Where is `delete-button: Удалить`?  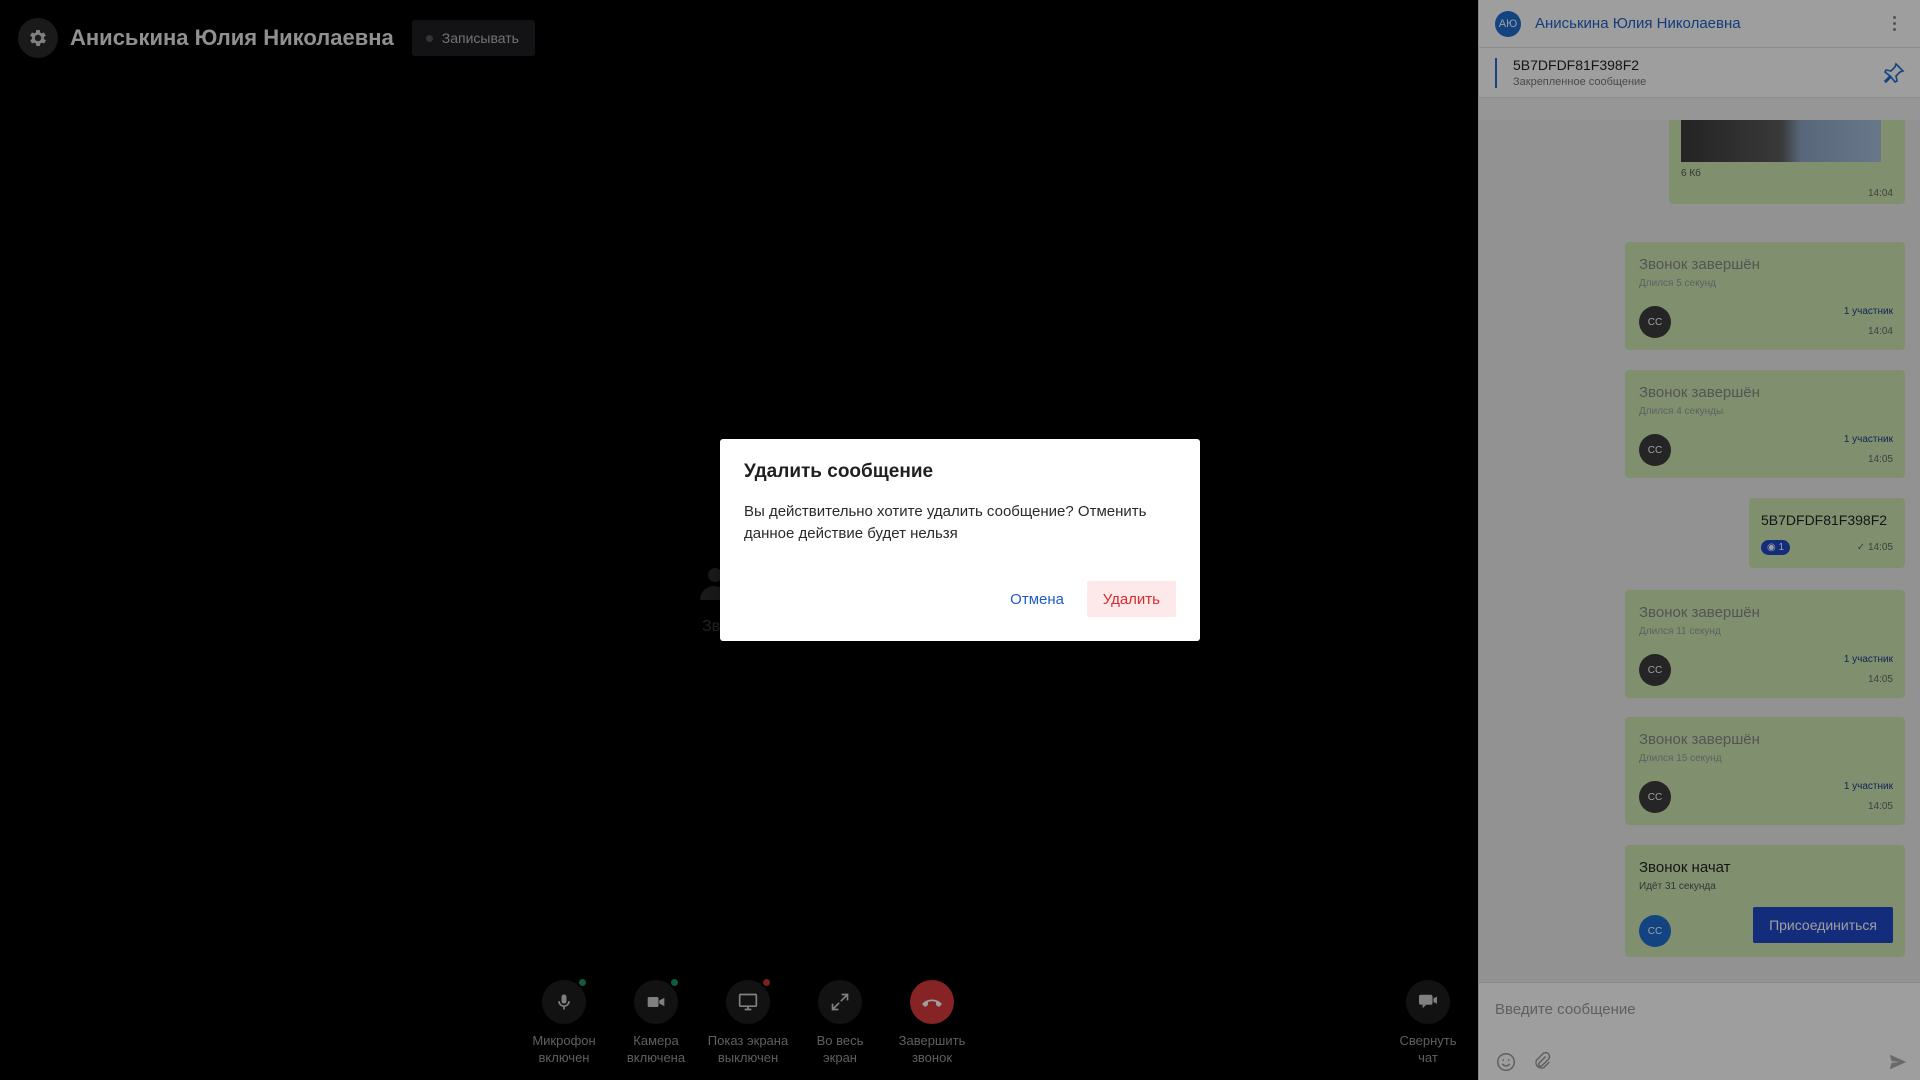 delete-button: Удалить is located at coordinates (1131, 599).